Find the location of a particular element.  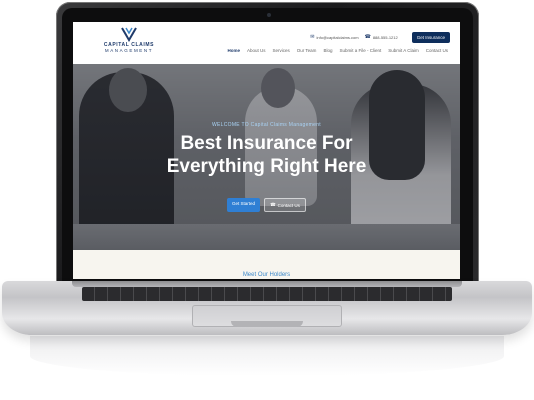

phone-text: 888-555-1212 is located at coordinates (385, 37).